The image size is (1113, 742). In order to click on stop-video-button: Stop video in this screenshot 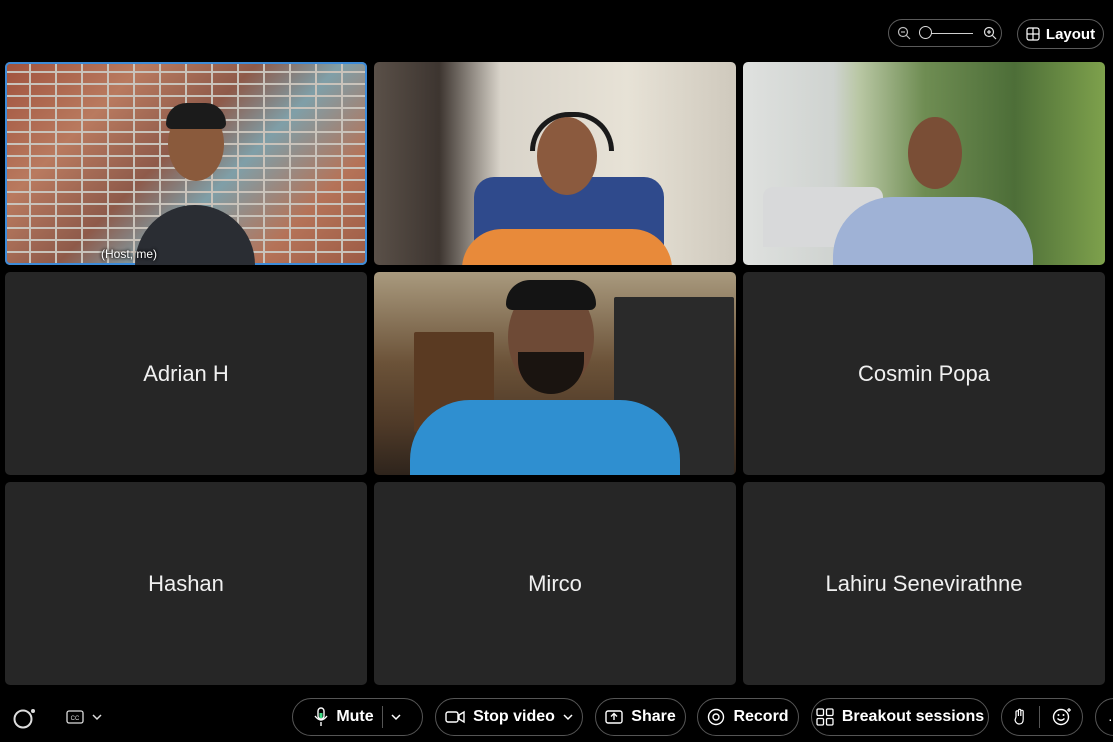, I will do `click(509, 717)`.